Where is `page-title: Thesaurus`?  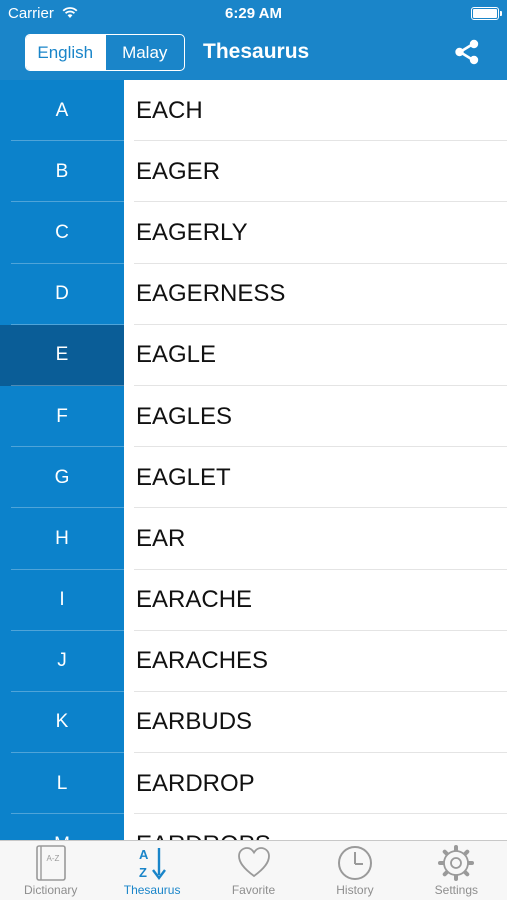
page-title: Thesaurus is located at coordinates (256, 51).